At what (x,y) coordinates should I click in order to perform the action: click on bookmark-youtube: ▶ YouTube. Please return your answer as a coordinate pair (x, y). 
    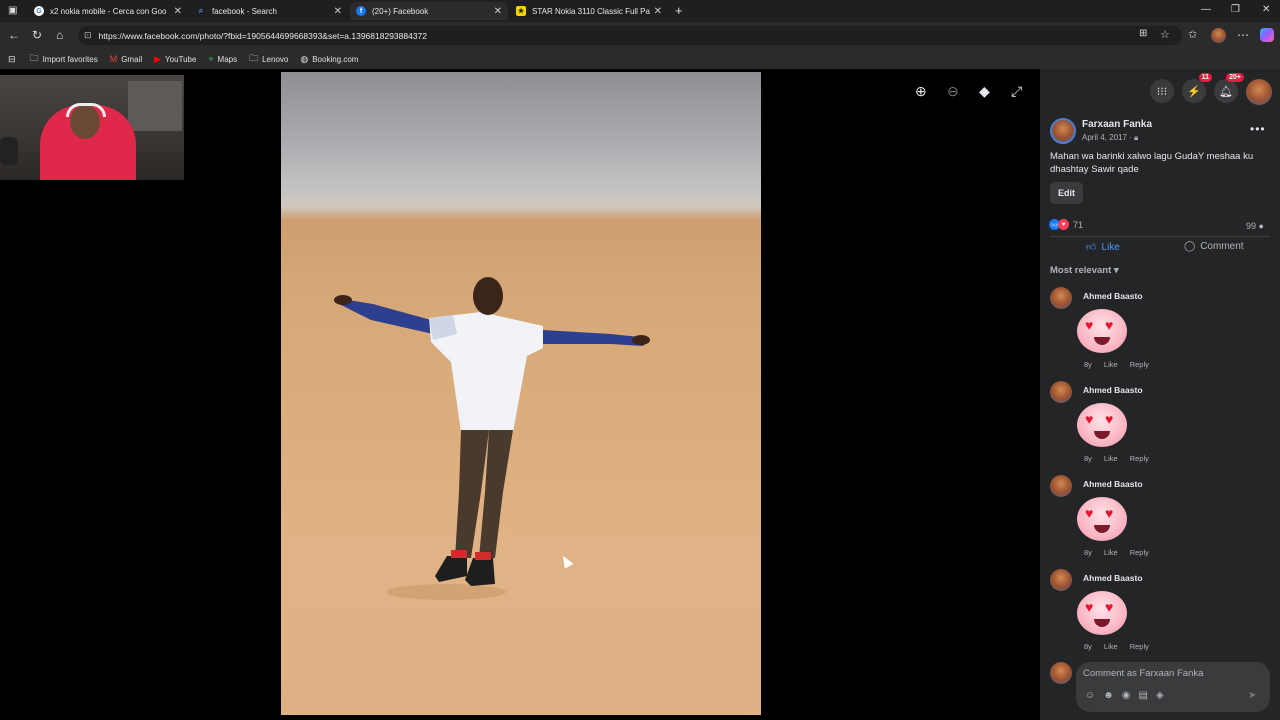
    Looking at the image, I should click on (175, 59).